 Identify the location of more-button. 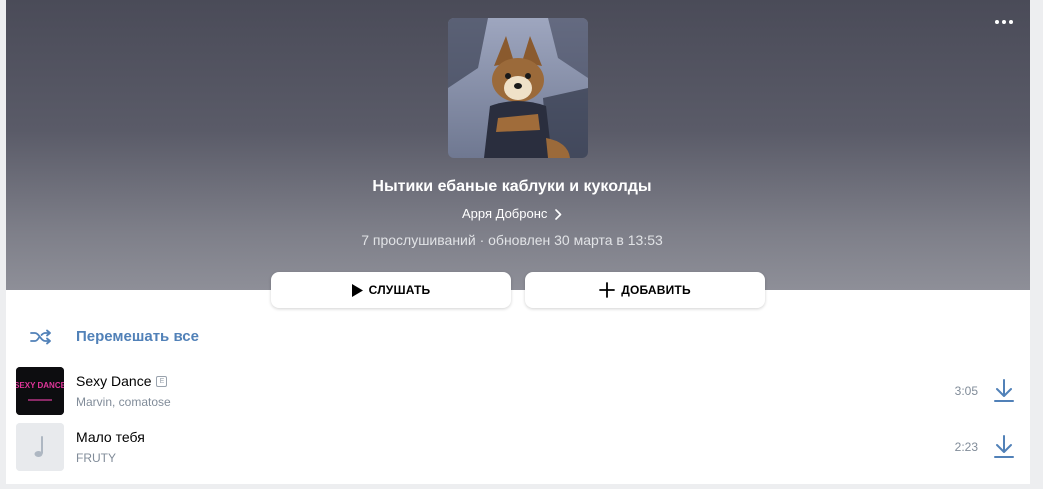
(1004, 22).